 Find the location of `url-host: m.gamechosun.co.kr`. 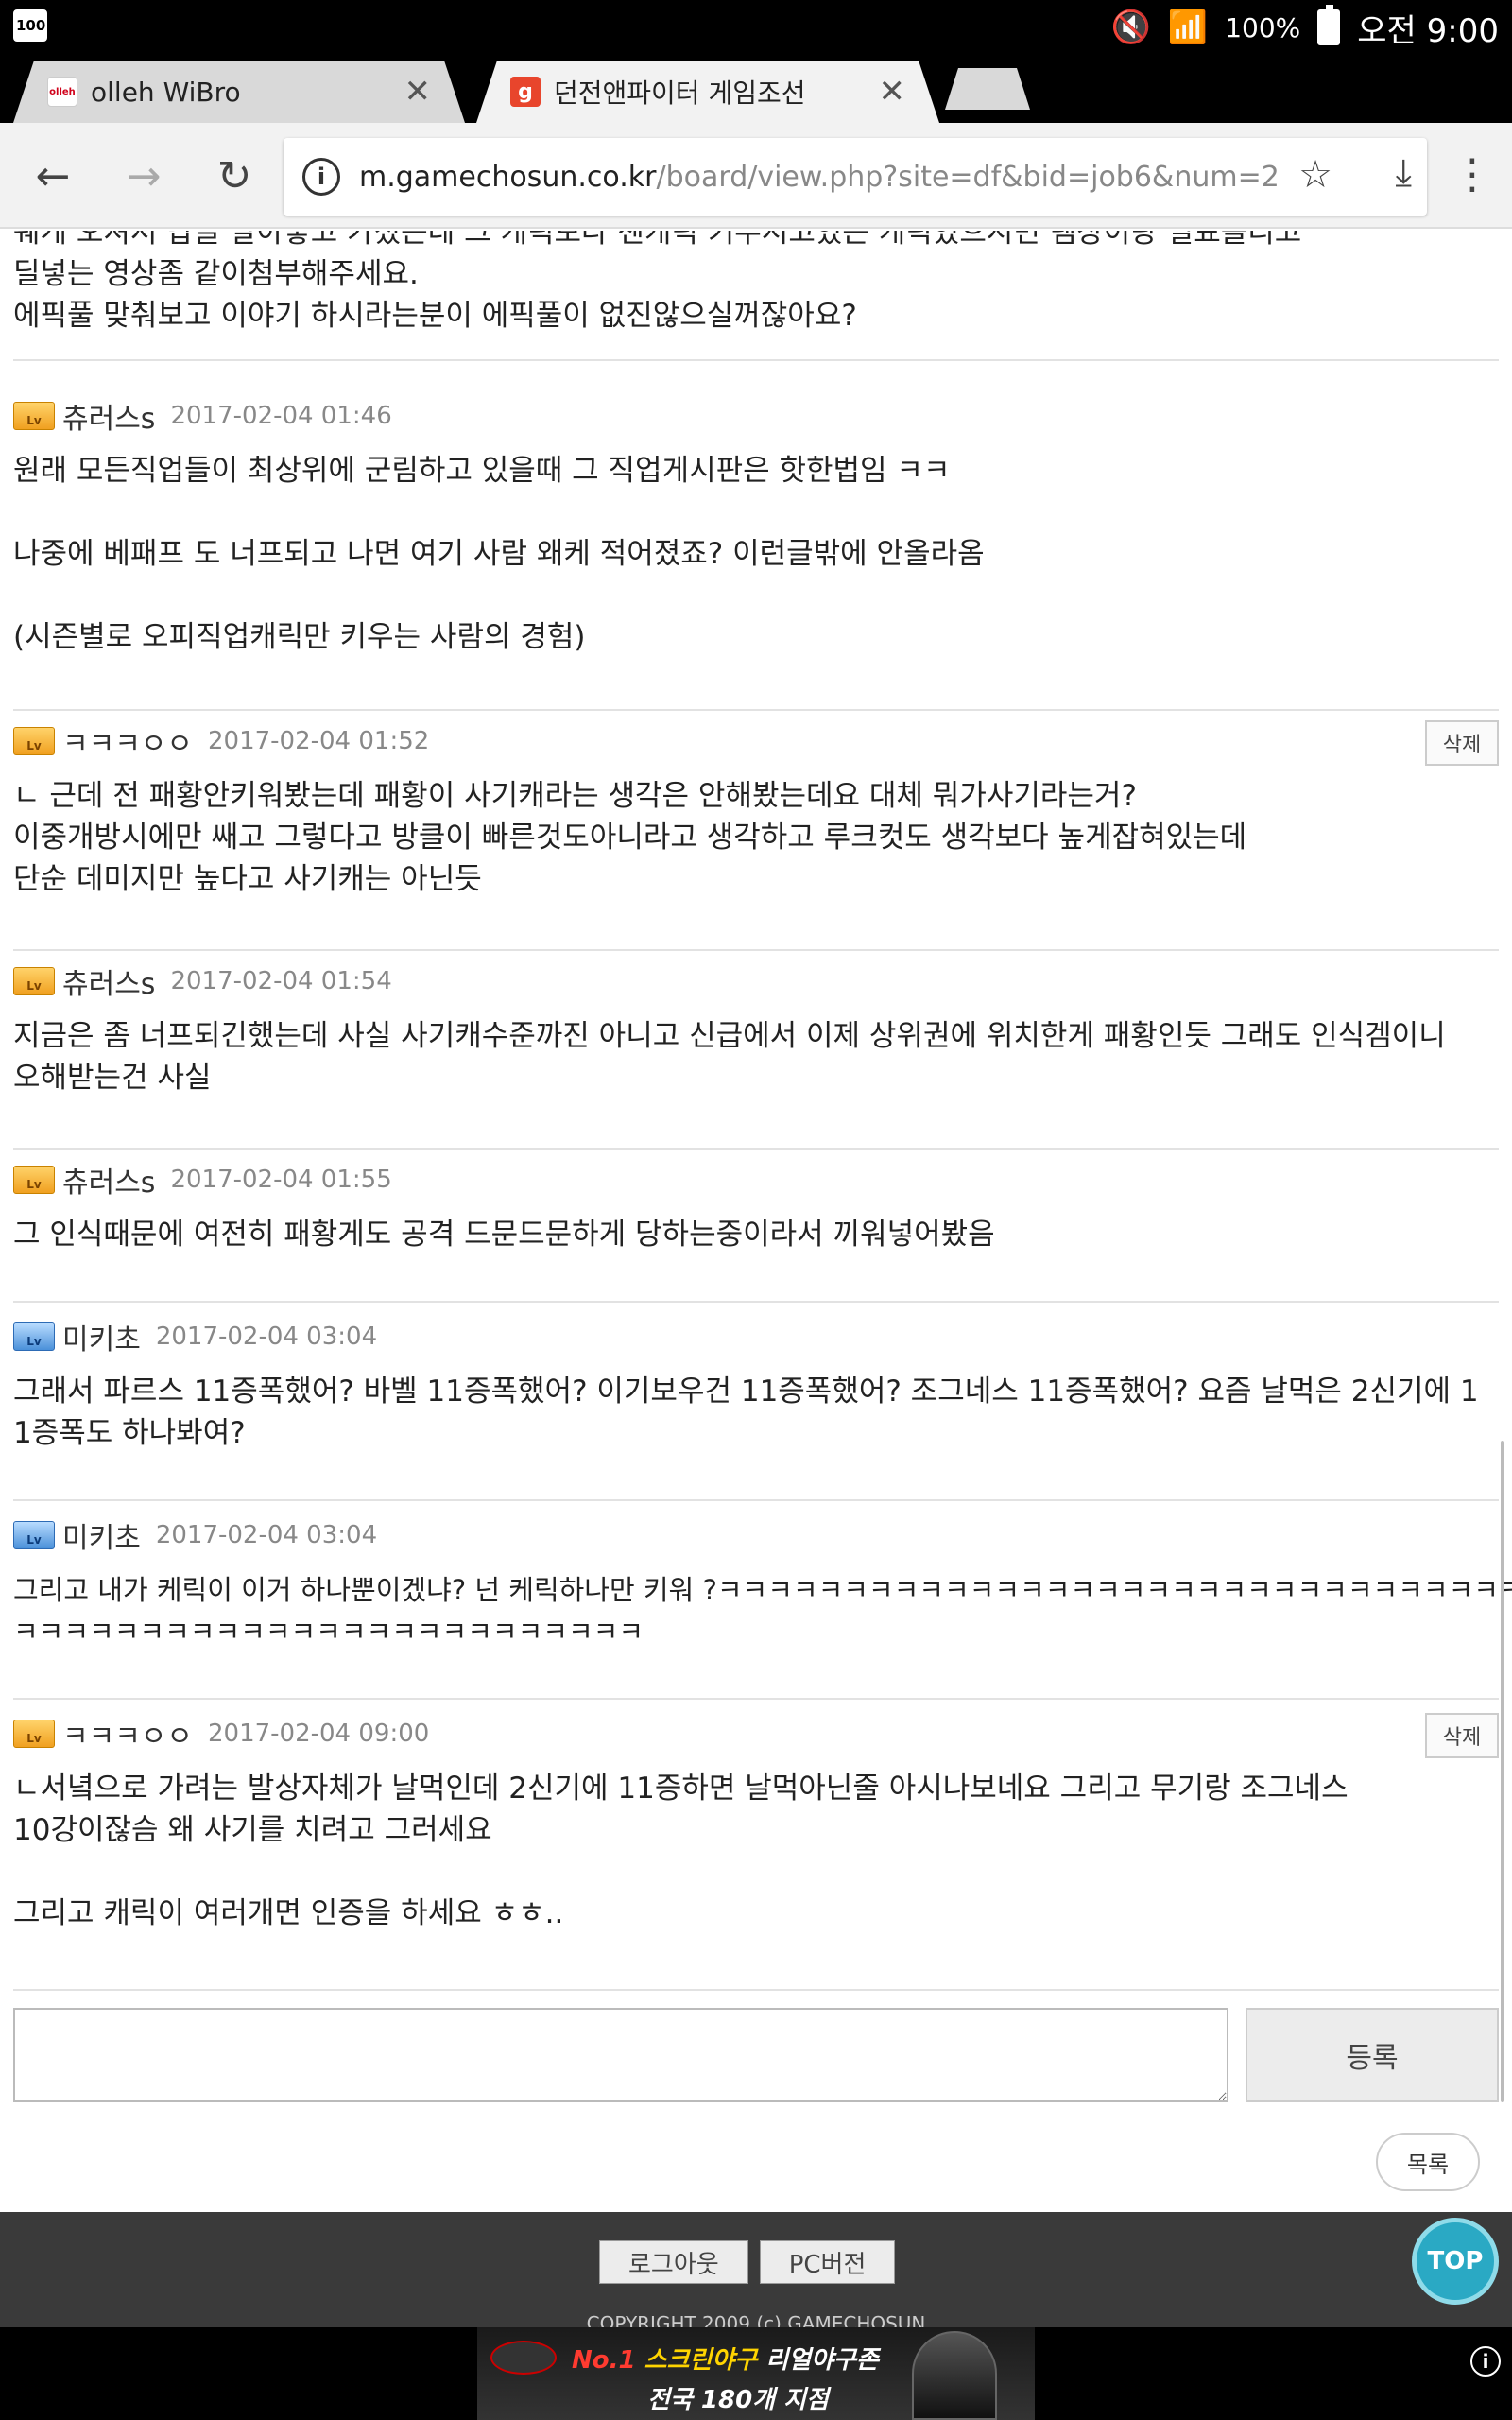

url-host: m.gamechosun.co.kr is located at coordinates (508, 177).